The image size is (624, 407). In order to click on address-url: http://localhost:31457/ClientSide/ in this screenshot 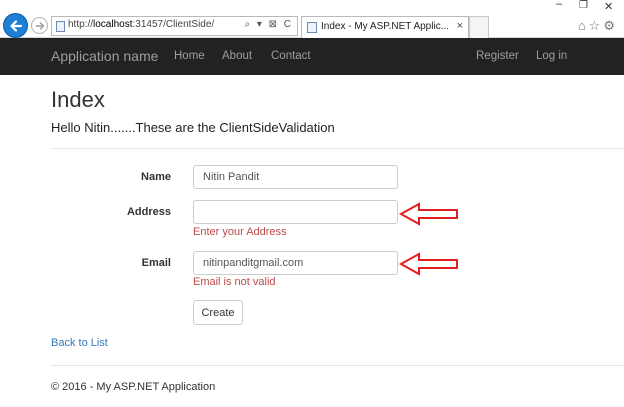, I will do `click(141, 24)`.